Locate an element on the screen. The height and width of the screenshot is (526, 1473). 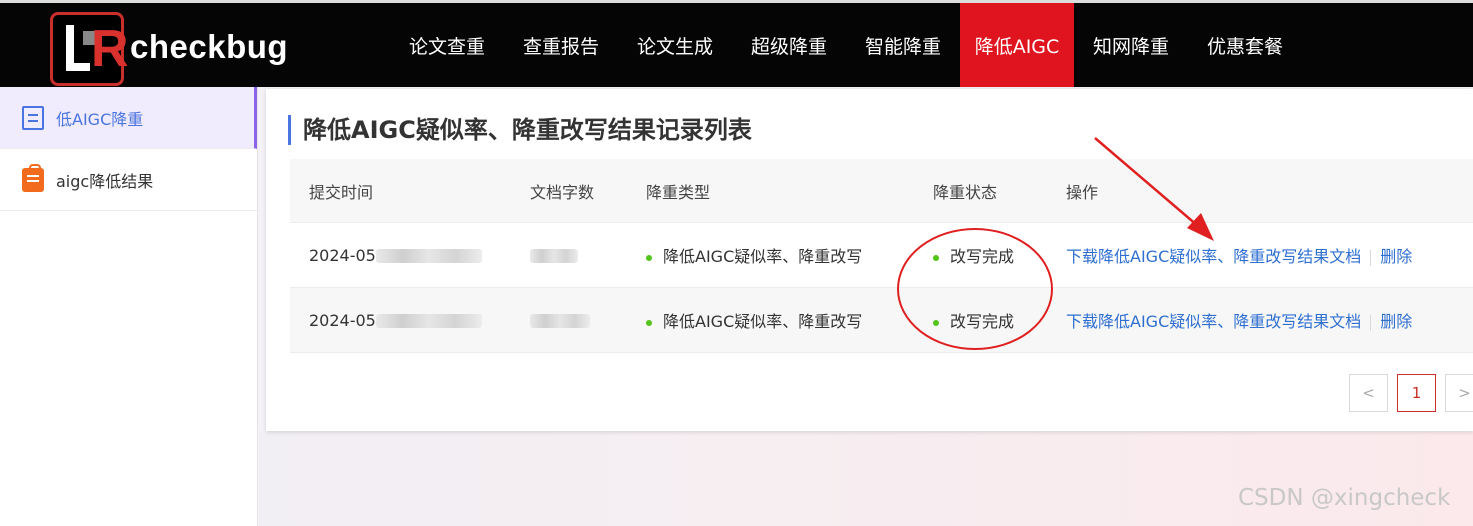
sidebar-item-aigc-results: aigc降低结果 is located at coordinates (128, 180).